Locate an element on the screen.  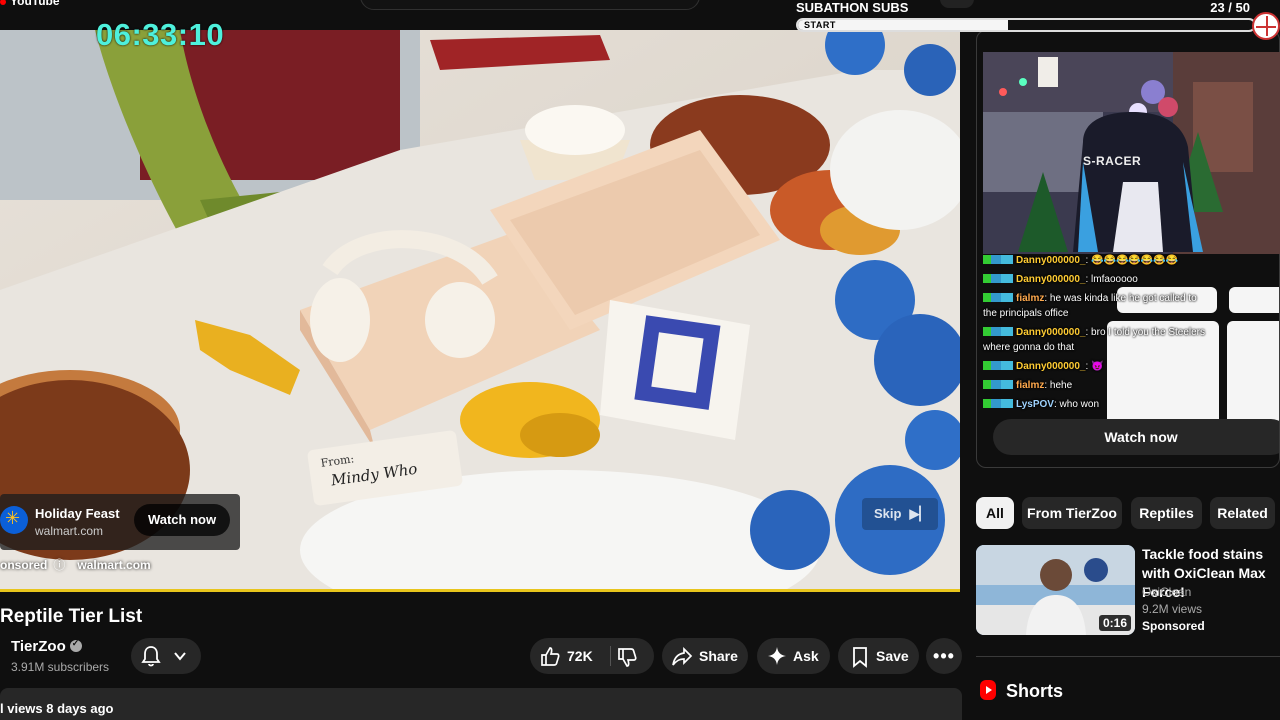
youtube-logo-icon is located at coordinates (3, 2).